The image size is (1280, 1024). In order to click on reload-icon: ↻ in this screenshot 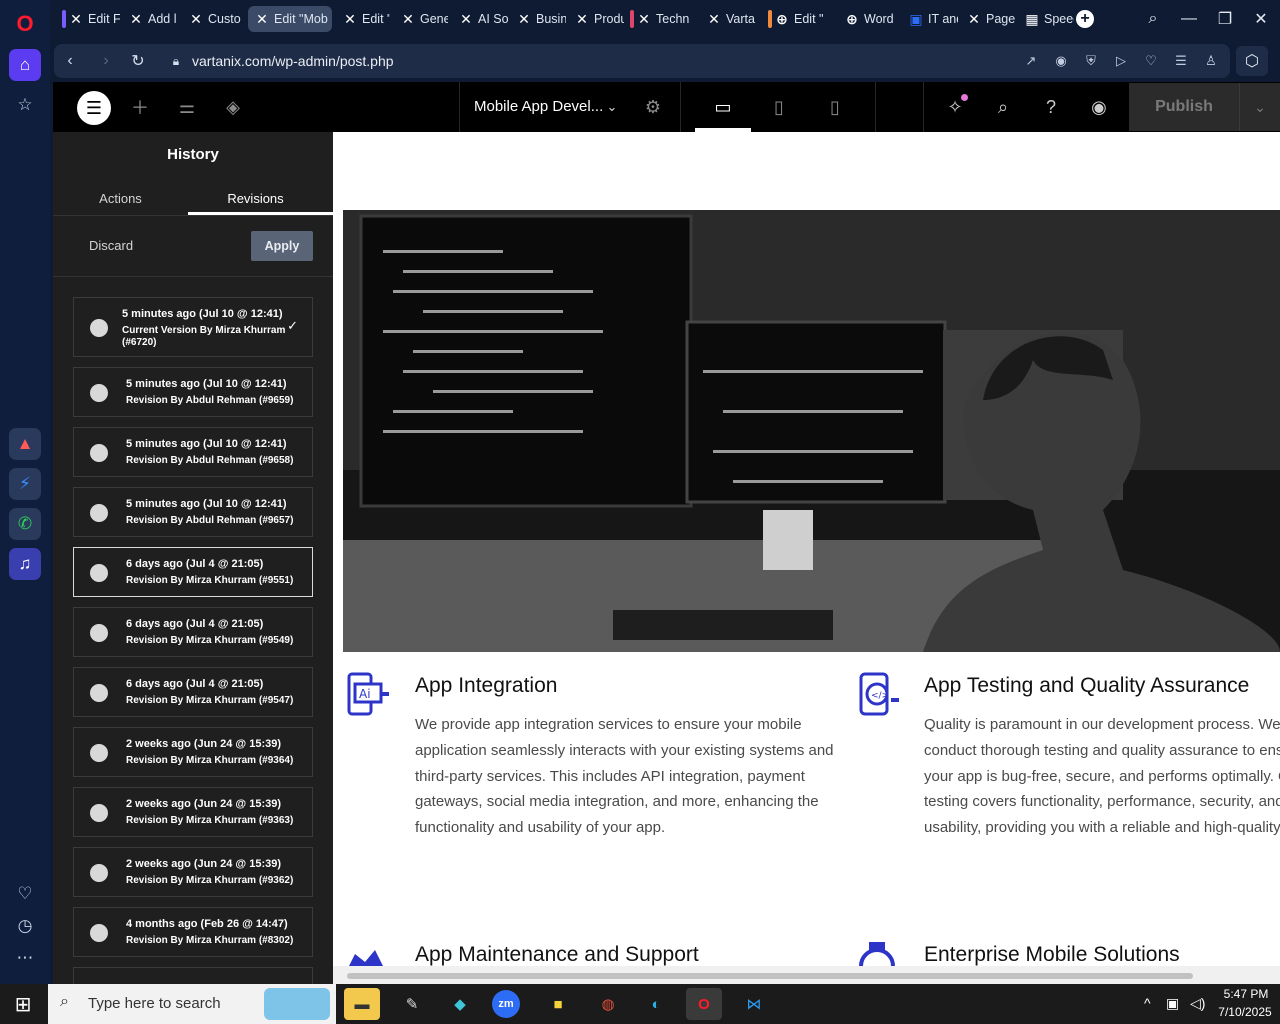, I will do `click(138, 61)`.